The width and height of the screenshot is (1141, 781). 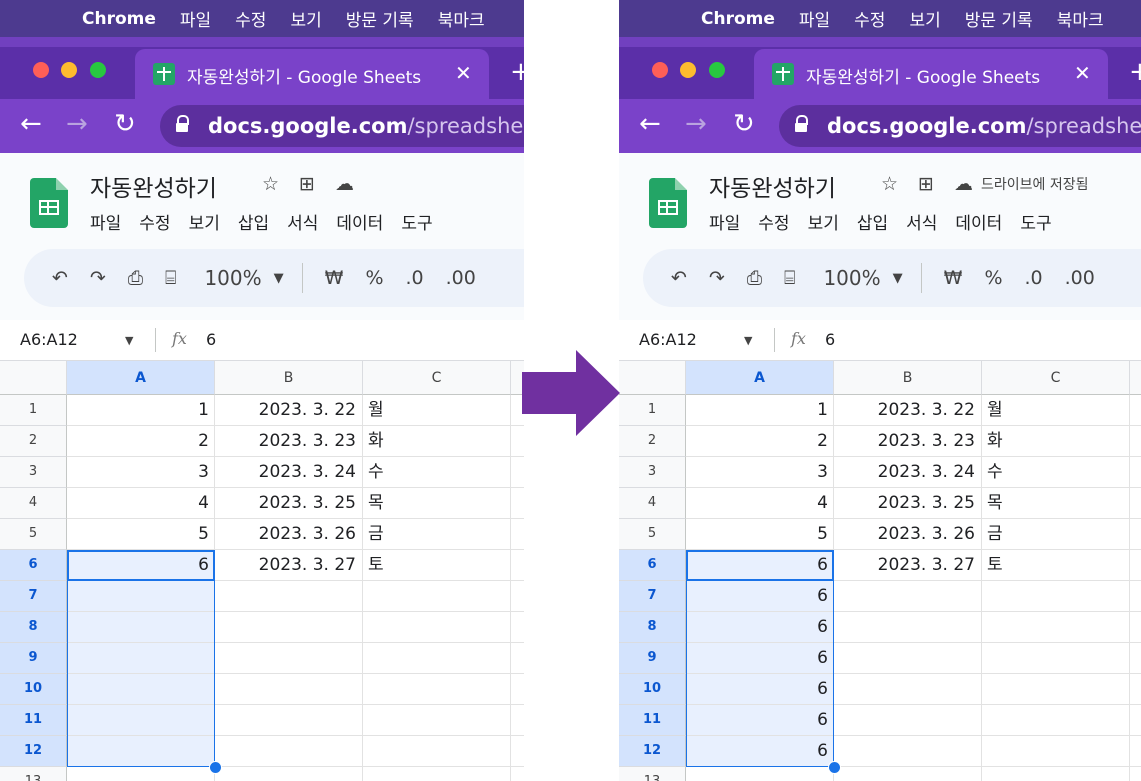 I want to click on row-header: 4, so click(x=652, y=503).